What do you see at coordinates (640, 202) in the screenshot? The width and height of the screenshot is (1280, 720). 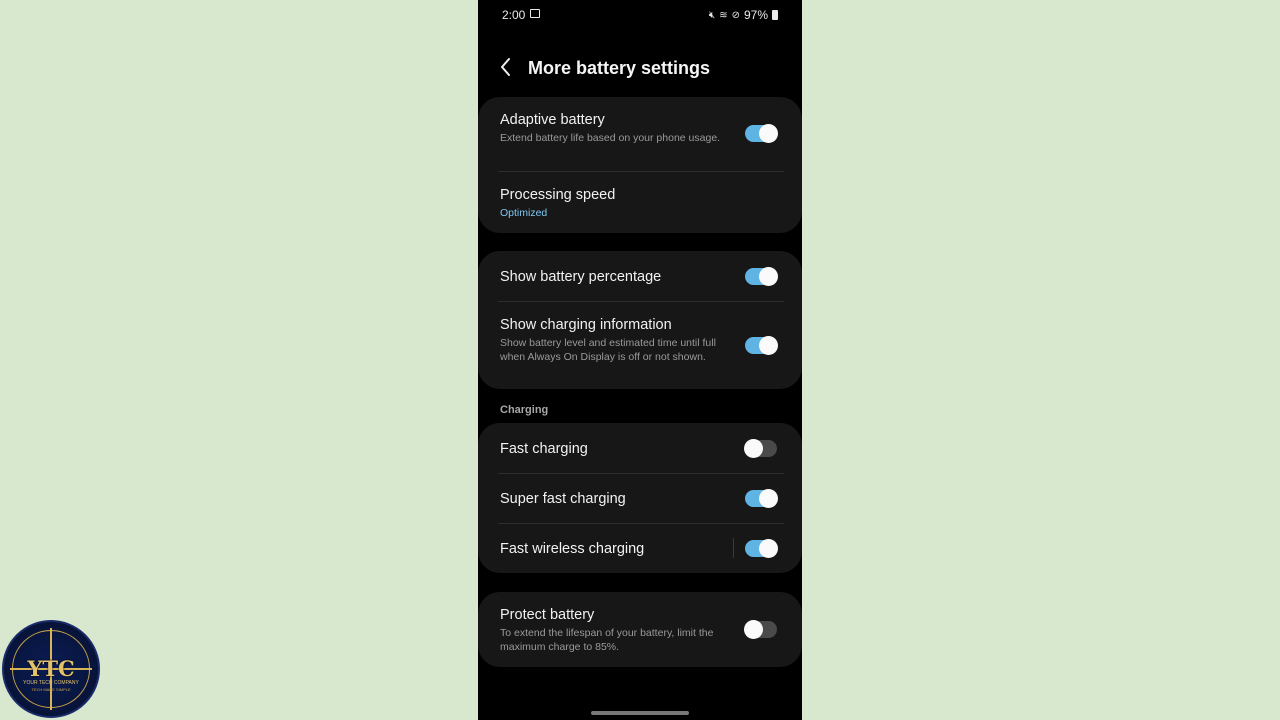 I see `setting-processing-speed: Processing speed Optimized` at bounding box center [640, 202].